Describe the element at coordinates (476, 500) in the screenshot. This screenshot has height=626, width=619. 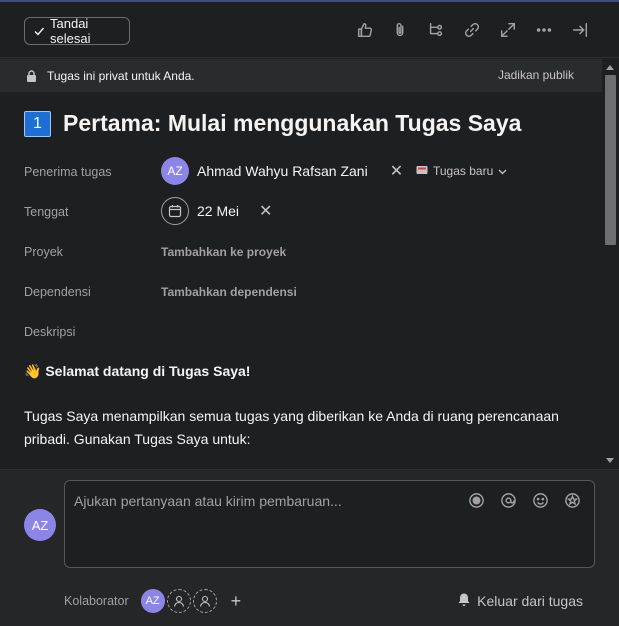
I see `record-icon` at that location.